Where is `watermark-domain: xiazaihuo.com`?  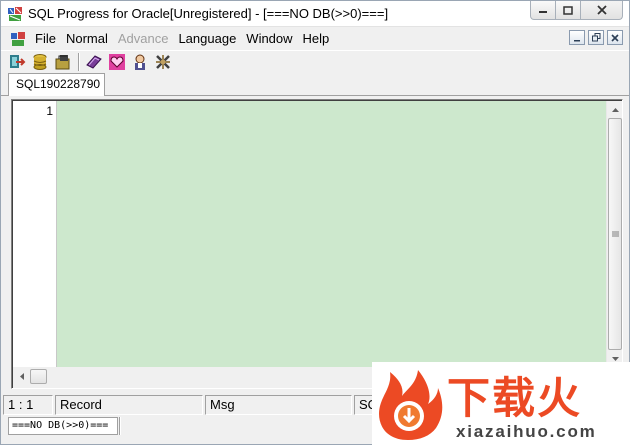 watermark-domain: xiazaihuo.com is located at coordinates (526, 431).